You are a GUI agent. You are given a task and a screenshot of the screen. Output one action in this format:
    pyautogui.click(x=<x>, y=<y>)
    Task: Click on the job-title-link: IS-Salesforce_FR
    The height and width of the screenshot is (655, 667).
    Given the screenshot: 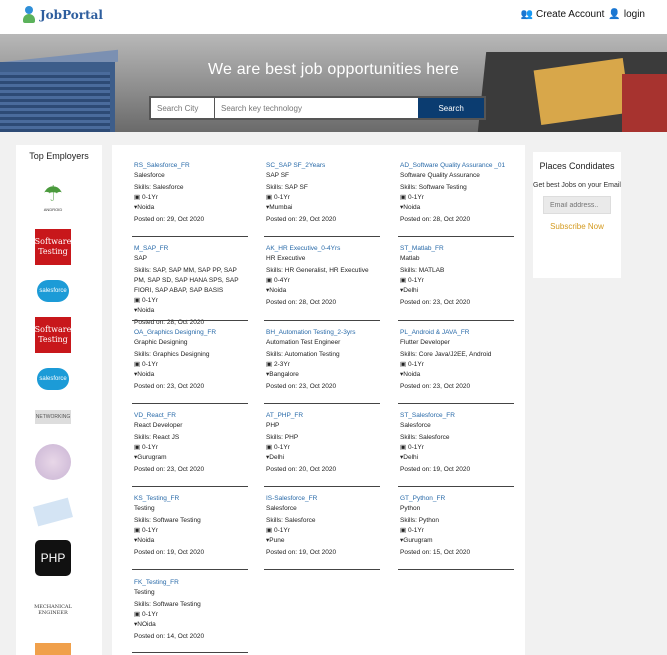 What is the action you would take?
    pyautogui.click(x=323, y=499)
    